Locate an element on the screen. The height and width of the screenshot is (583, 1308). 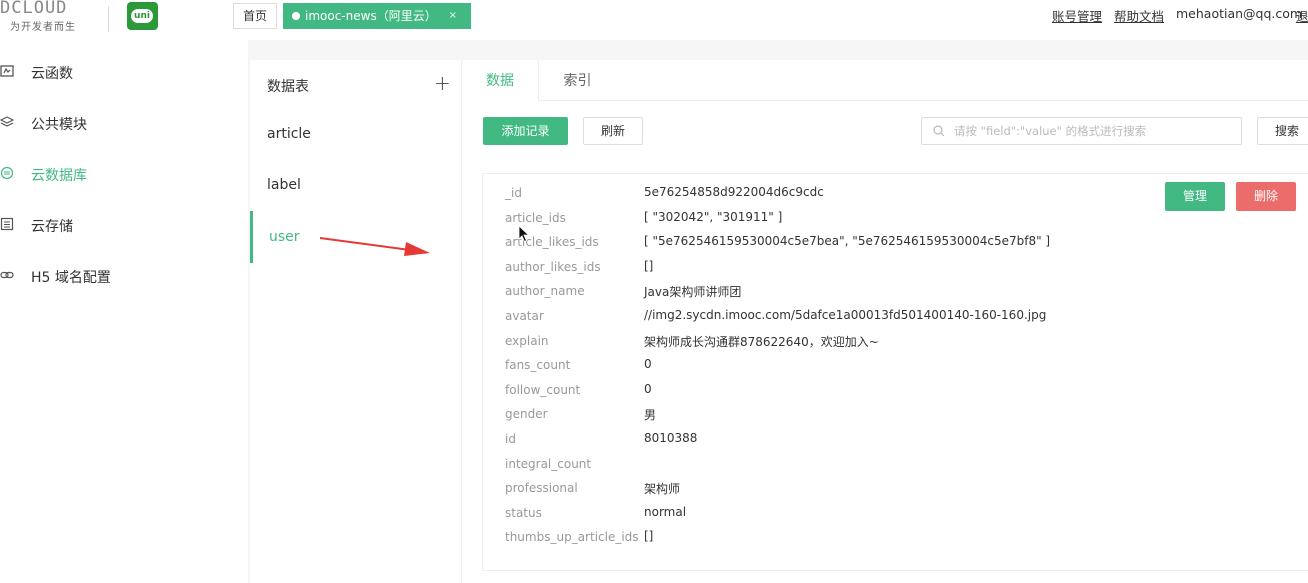
field-value: 架构师成长沟通群878622640，欢迎加入~ is located at coordinates (761, 341).